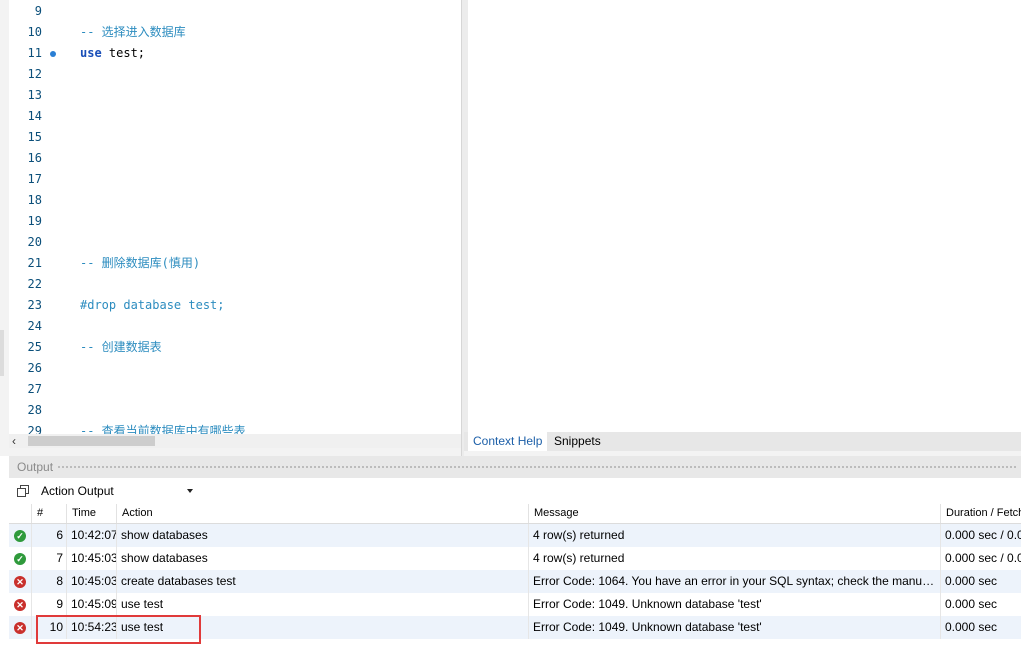  What do you see at coordinates (91, 513) in the screenshot?
I see `column-header-time: Time` at bounding box center [91, 513].